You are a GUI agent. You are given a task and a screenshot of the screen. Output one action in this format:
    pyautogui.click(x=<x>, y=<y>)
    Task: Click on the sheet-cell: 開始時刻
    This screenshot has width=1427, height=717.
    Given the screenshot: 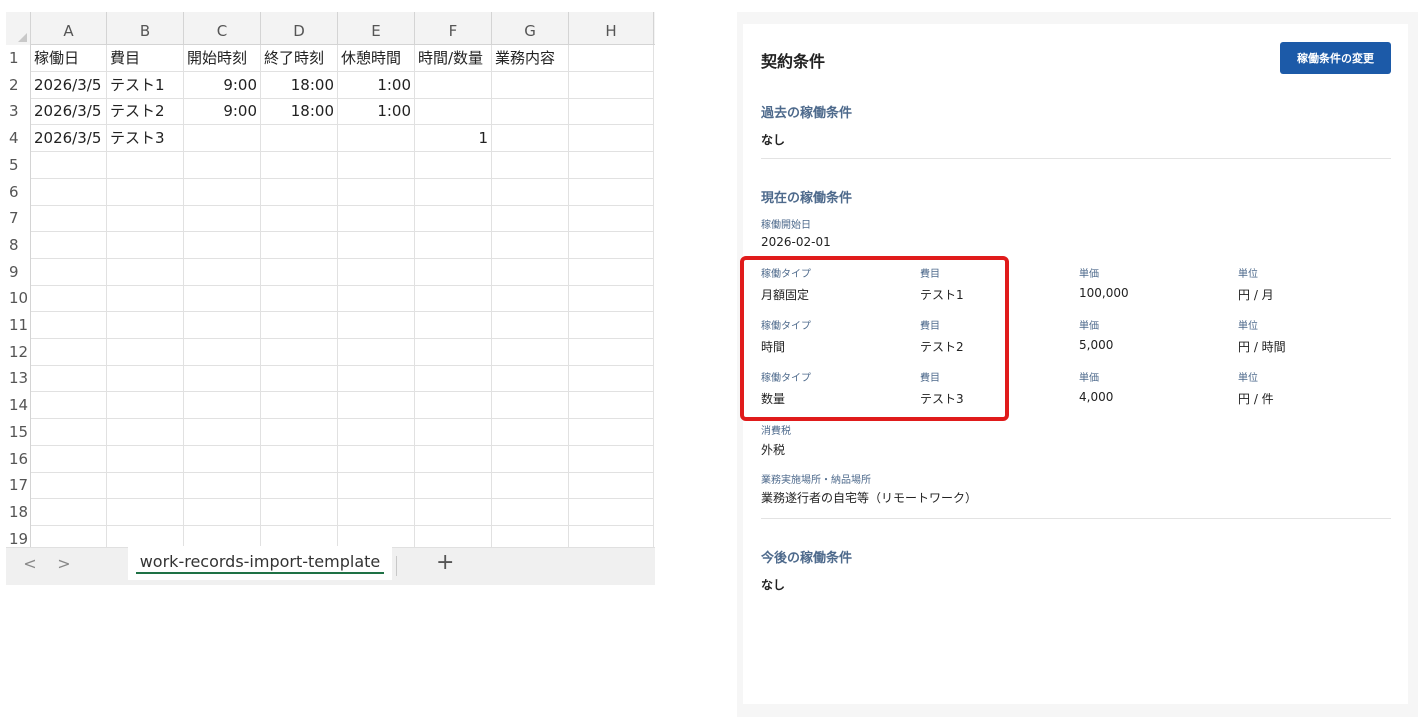 What is the action you would take?
    pyautogui.click(x=222, y=58)
    